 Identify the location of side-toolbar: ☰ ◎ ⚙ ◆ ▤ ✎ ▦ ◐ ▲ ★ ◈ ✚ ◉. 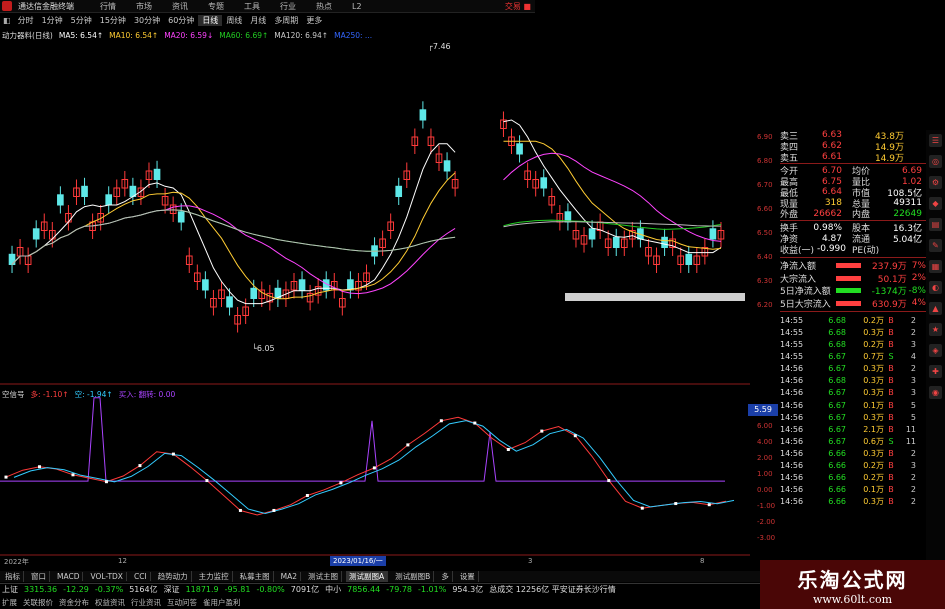
(935, 350).